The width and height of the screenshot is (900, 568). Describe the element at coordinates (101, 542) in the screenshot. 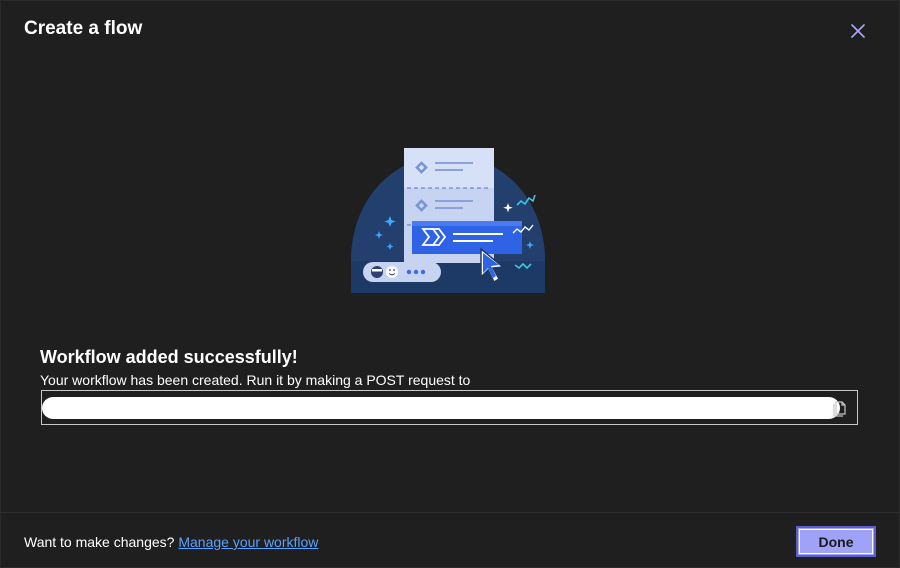

I see `footer-prompt-text: Want to make changes?` at that location.